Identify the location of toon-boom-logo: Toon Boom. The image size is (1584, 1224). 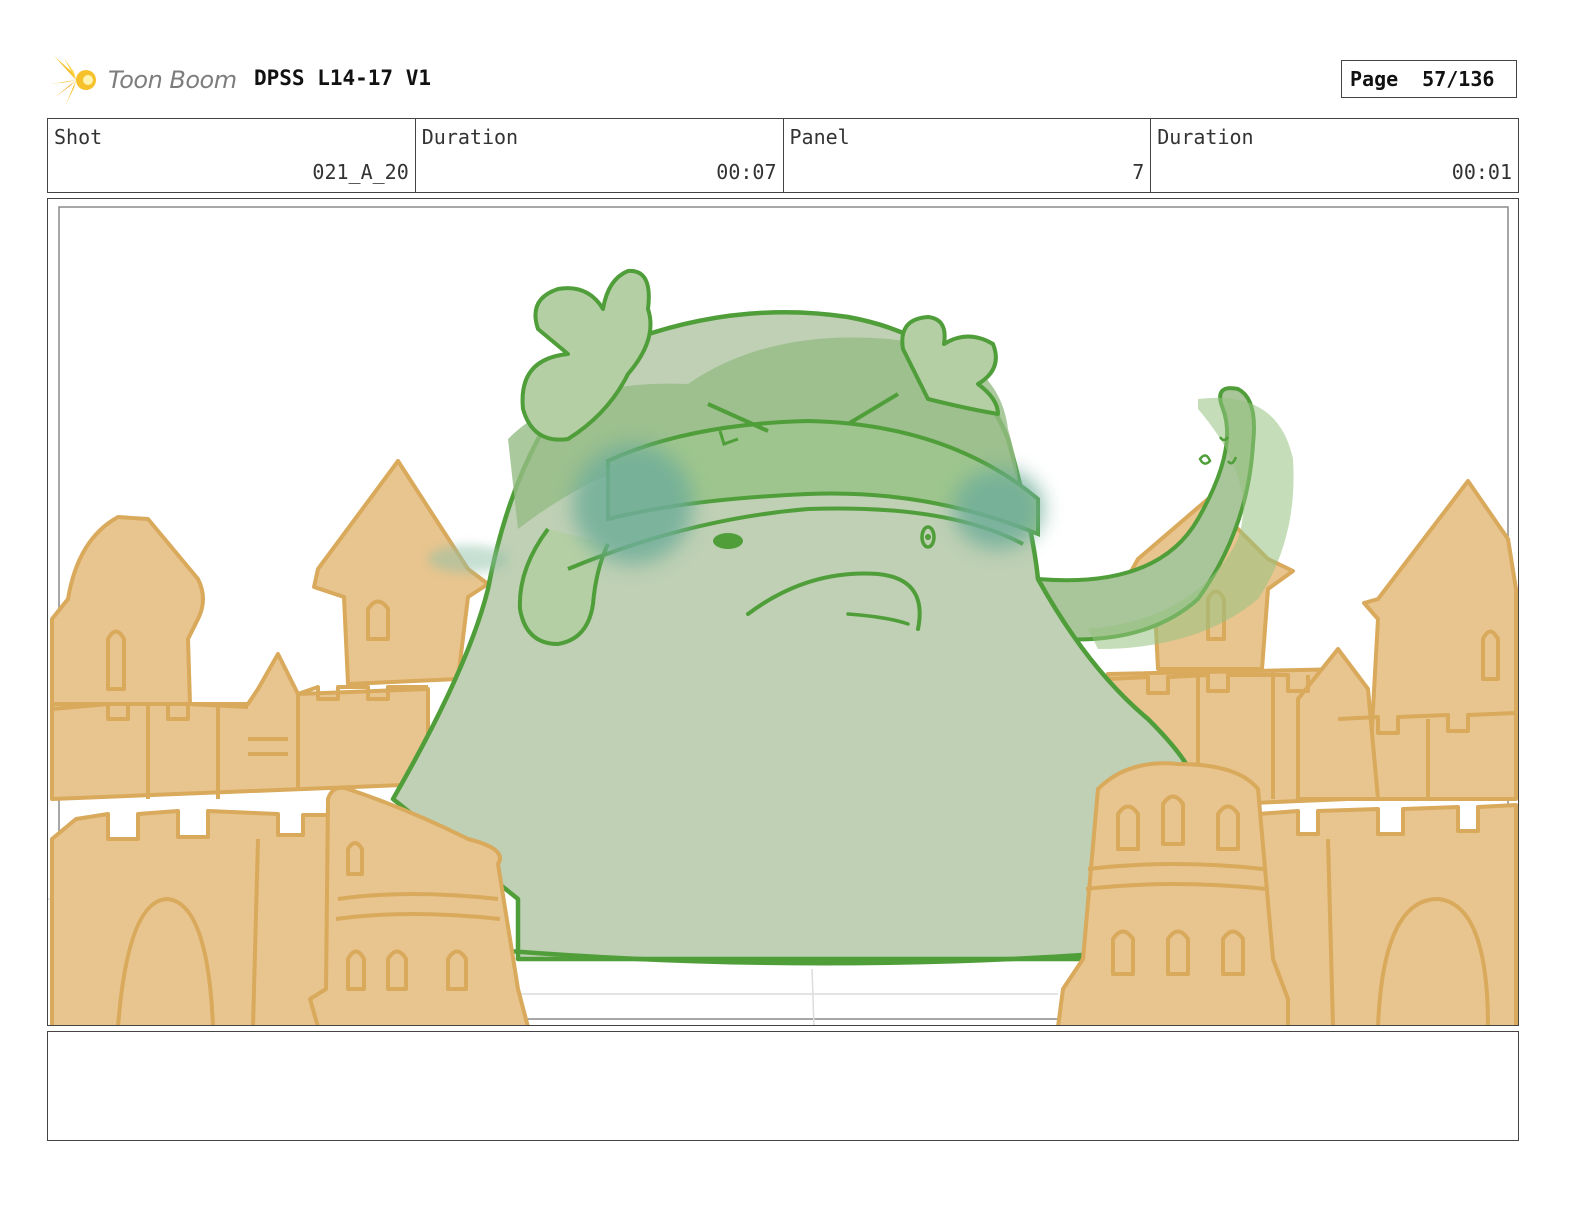
(143, 80).